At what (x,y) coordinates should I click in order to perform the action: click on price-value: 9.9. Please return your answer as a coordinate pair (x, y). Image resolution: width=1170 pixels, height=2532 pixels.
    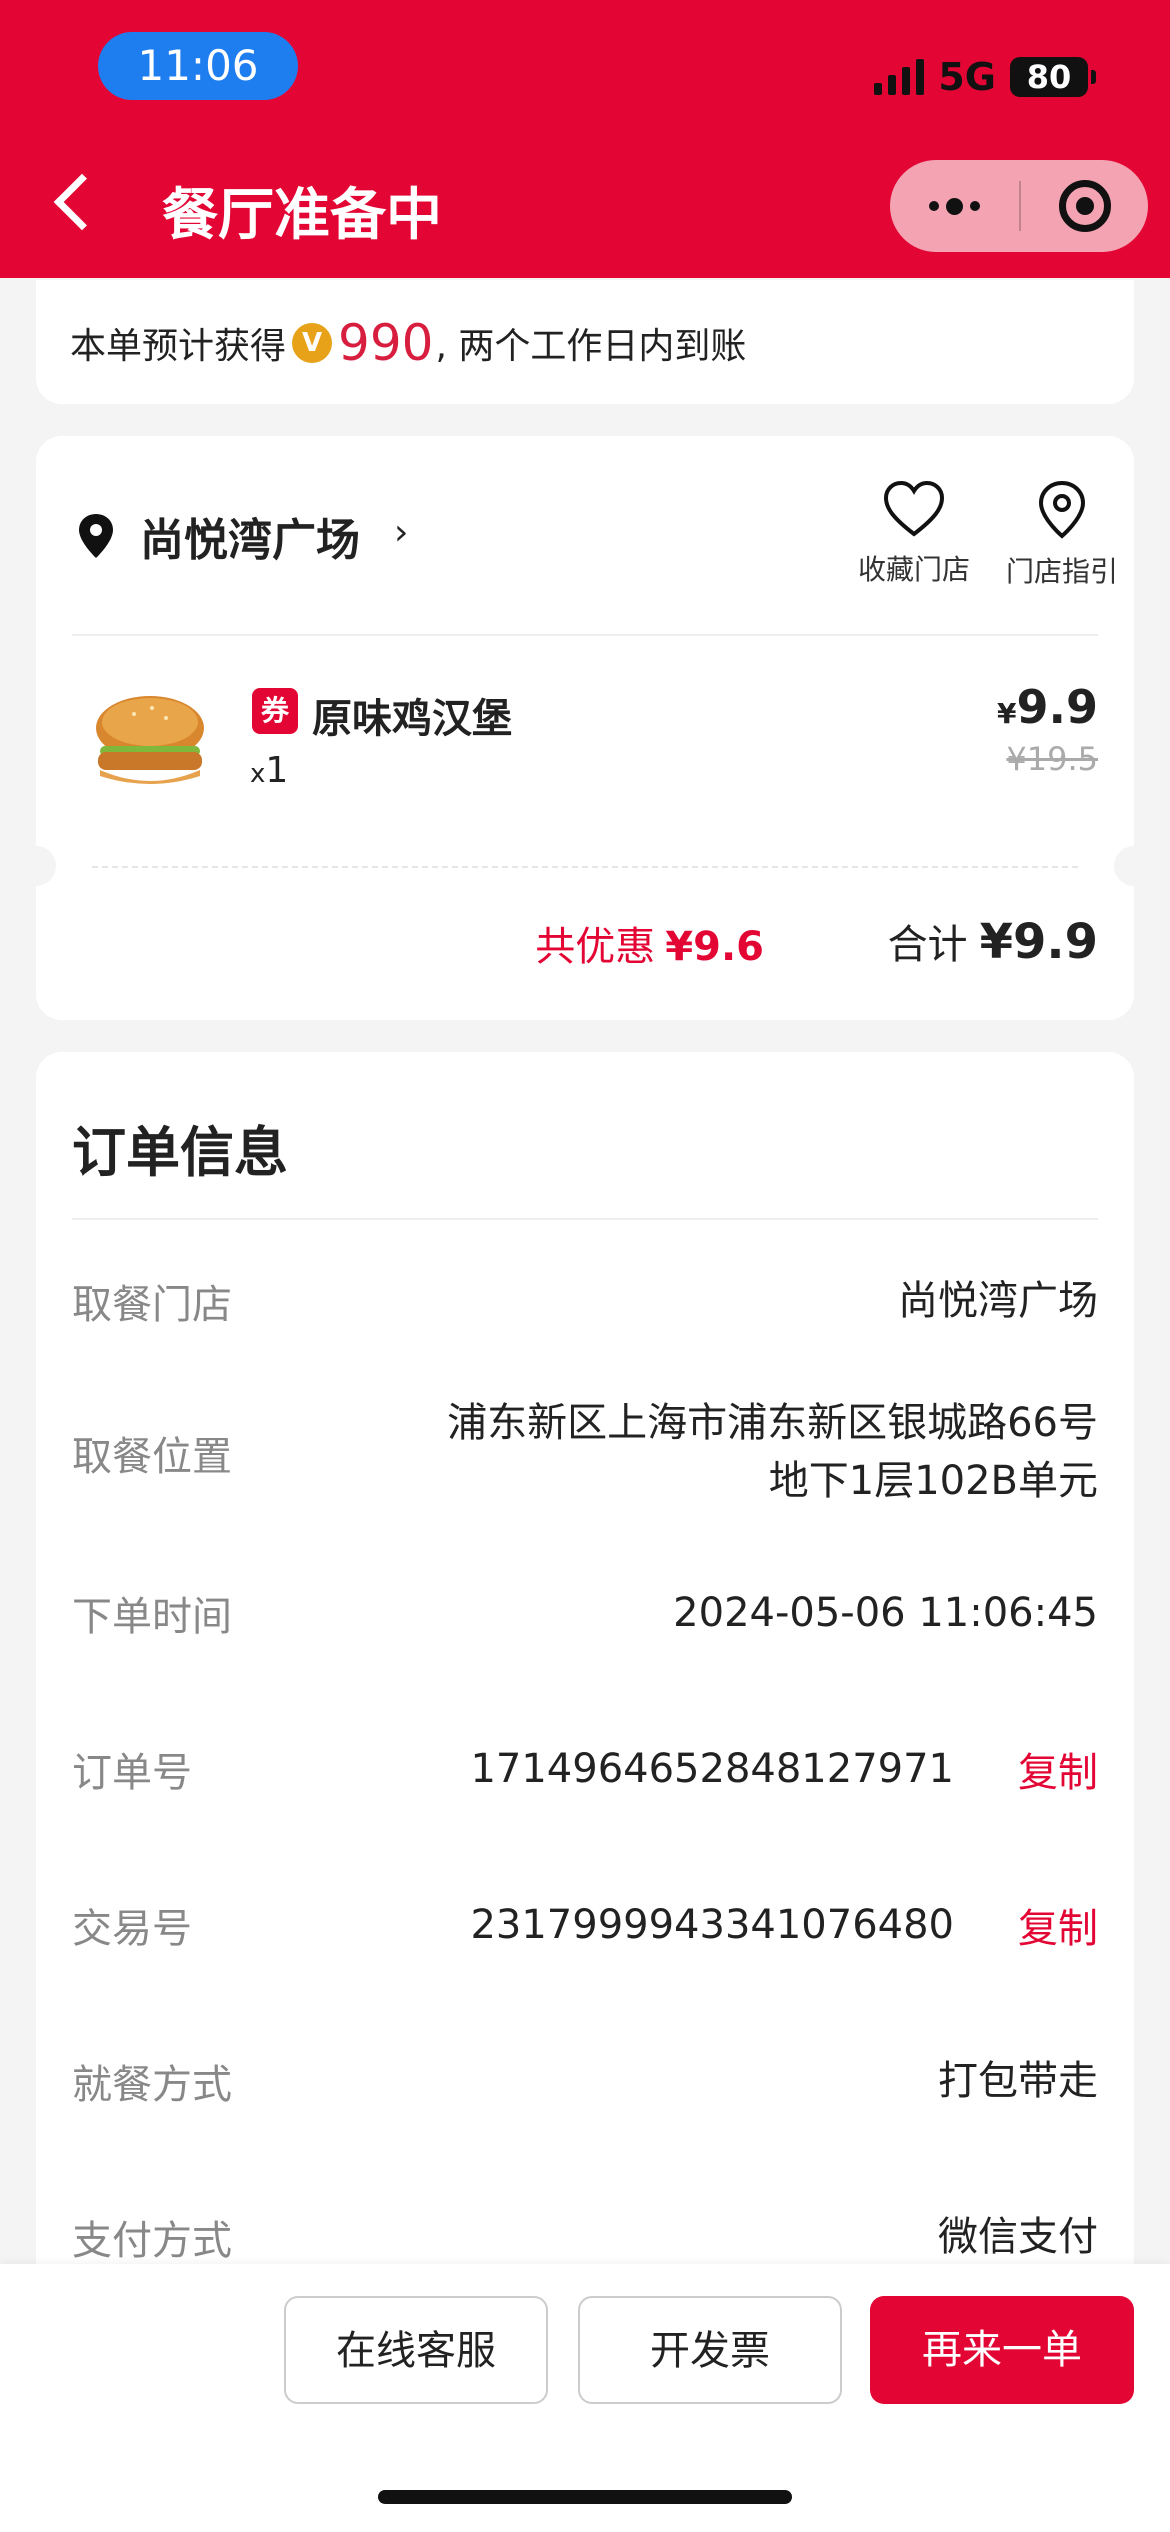
    Looking at the image, I should click on (1057, 707).